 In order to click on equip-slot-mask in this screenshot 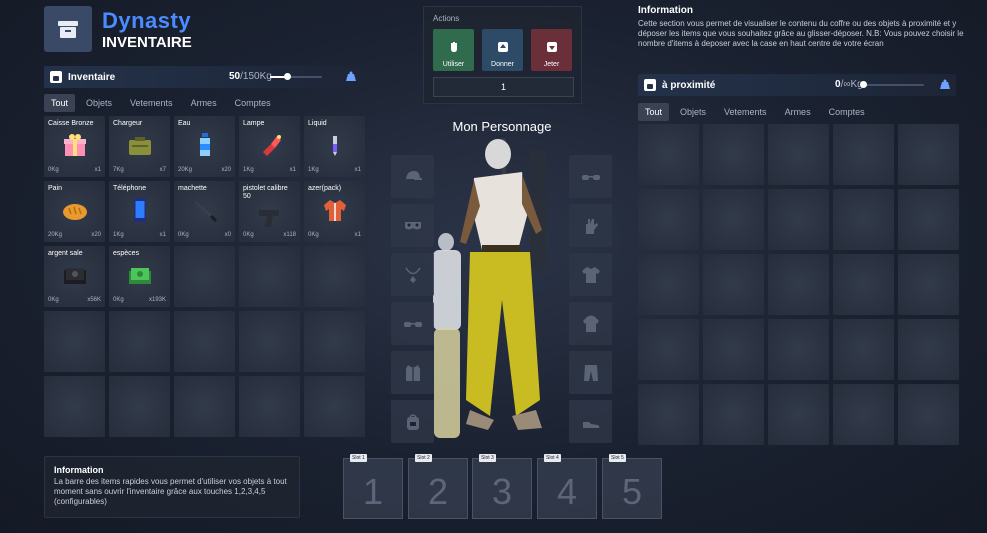, I will do `click(412, 225)`.